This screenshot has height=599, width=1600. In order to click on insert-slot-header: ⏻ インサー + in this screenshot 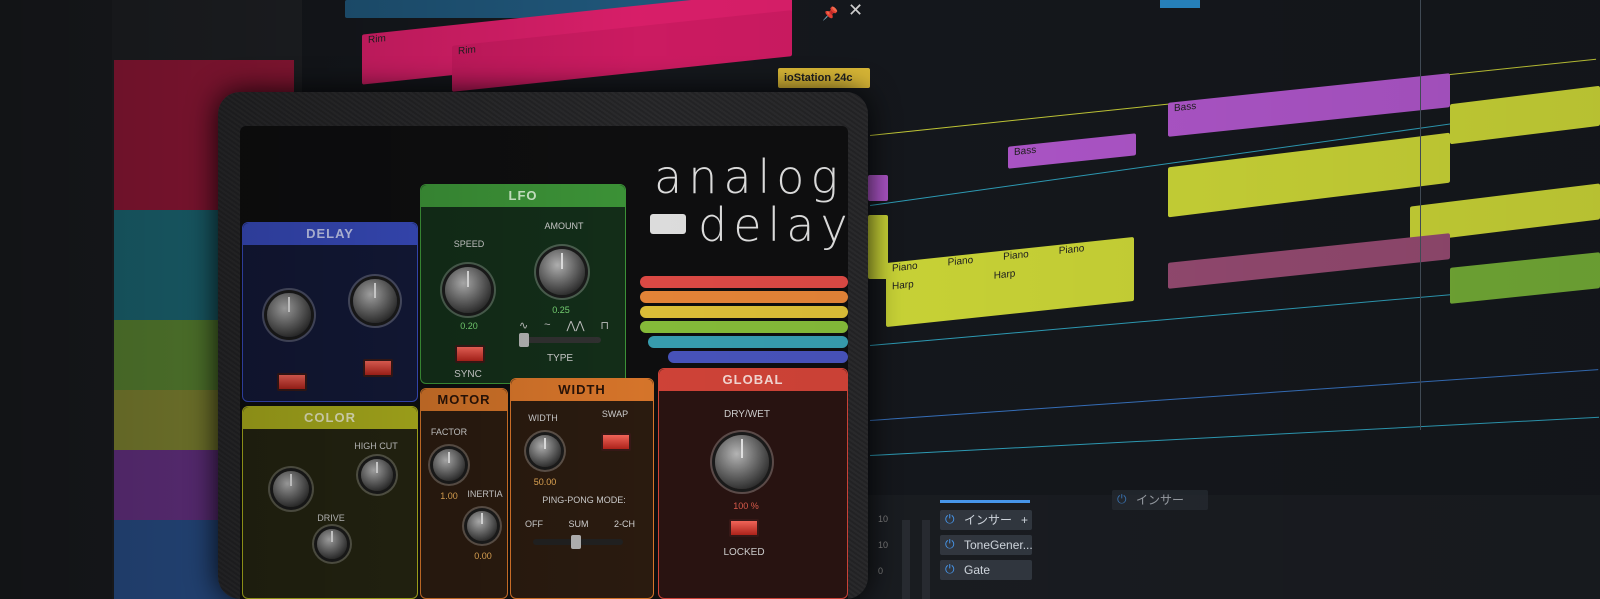, I will do `click(986, 520)`.